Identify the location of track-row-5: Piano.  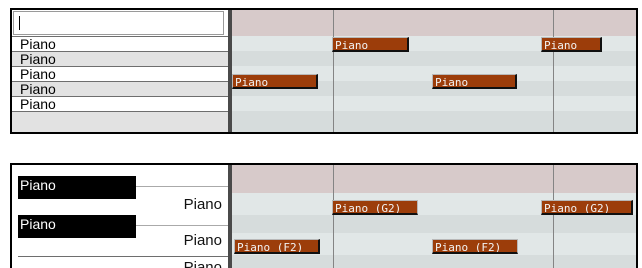
(120, 104).